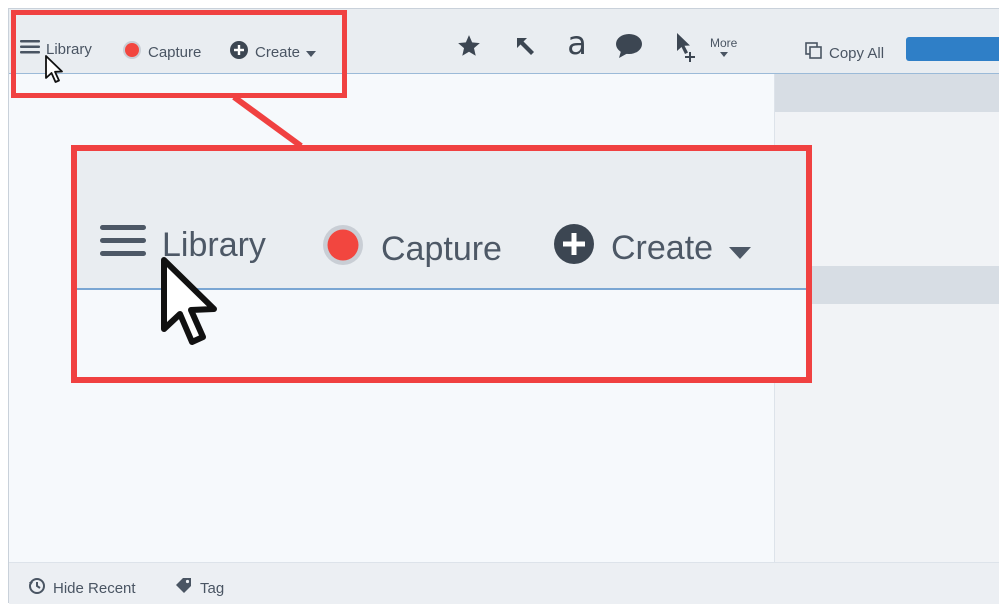  Describe the element at coordinates (192, 306) in the screenshot. I see `mouse-cursor-icon` at that location.